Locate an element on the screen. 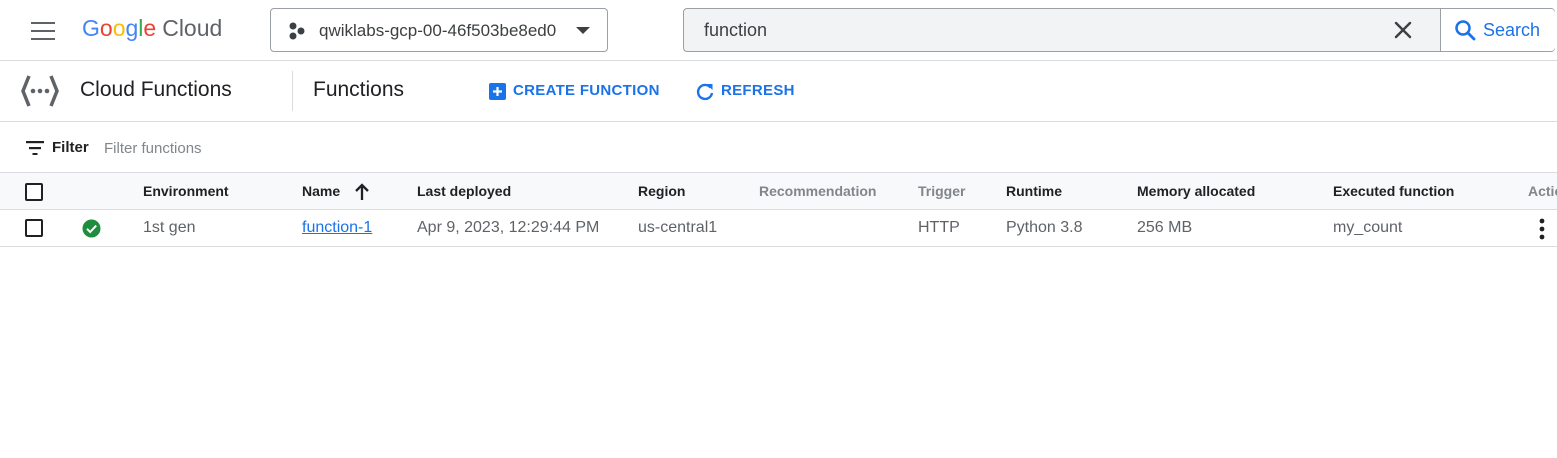 This screenshot has height=458, width=1557. google-cloud-logo: Google Cloud is located at coordinates (152, 28).